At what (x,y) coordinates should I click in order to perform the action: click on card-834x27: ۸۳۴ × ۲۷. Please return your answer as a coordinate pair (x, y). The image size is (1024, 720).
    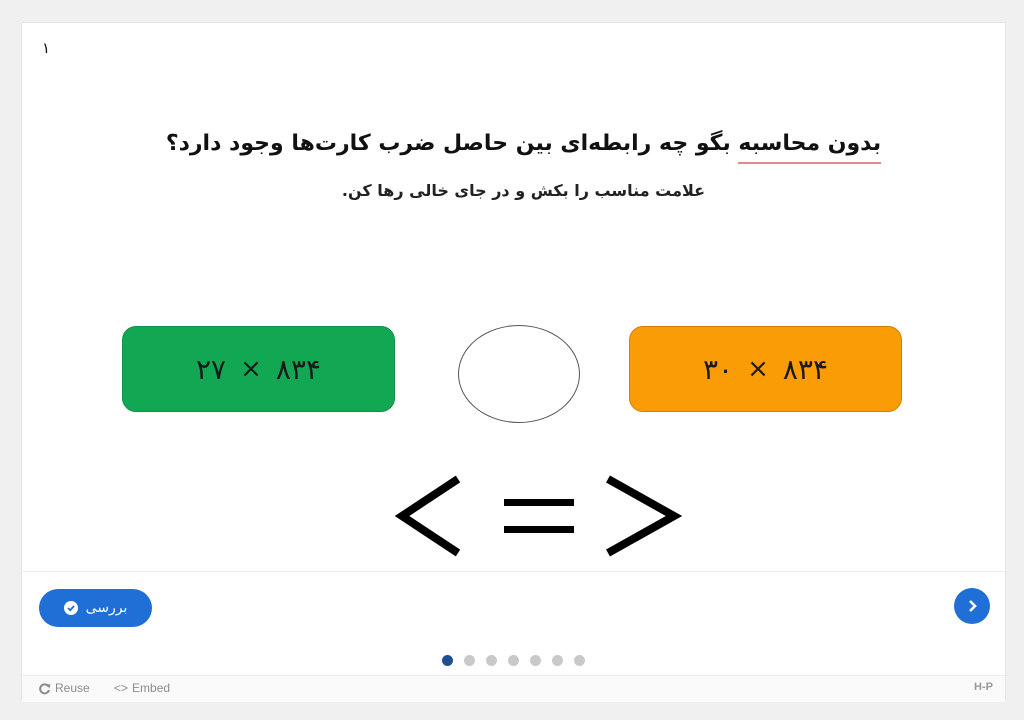
    Looking at the image, I should click on (258, 369).